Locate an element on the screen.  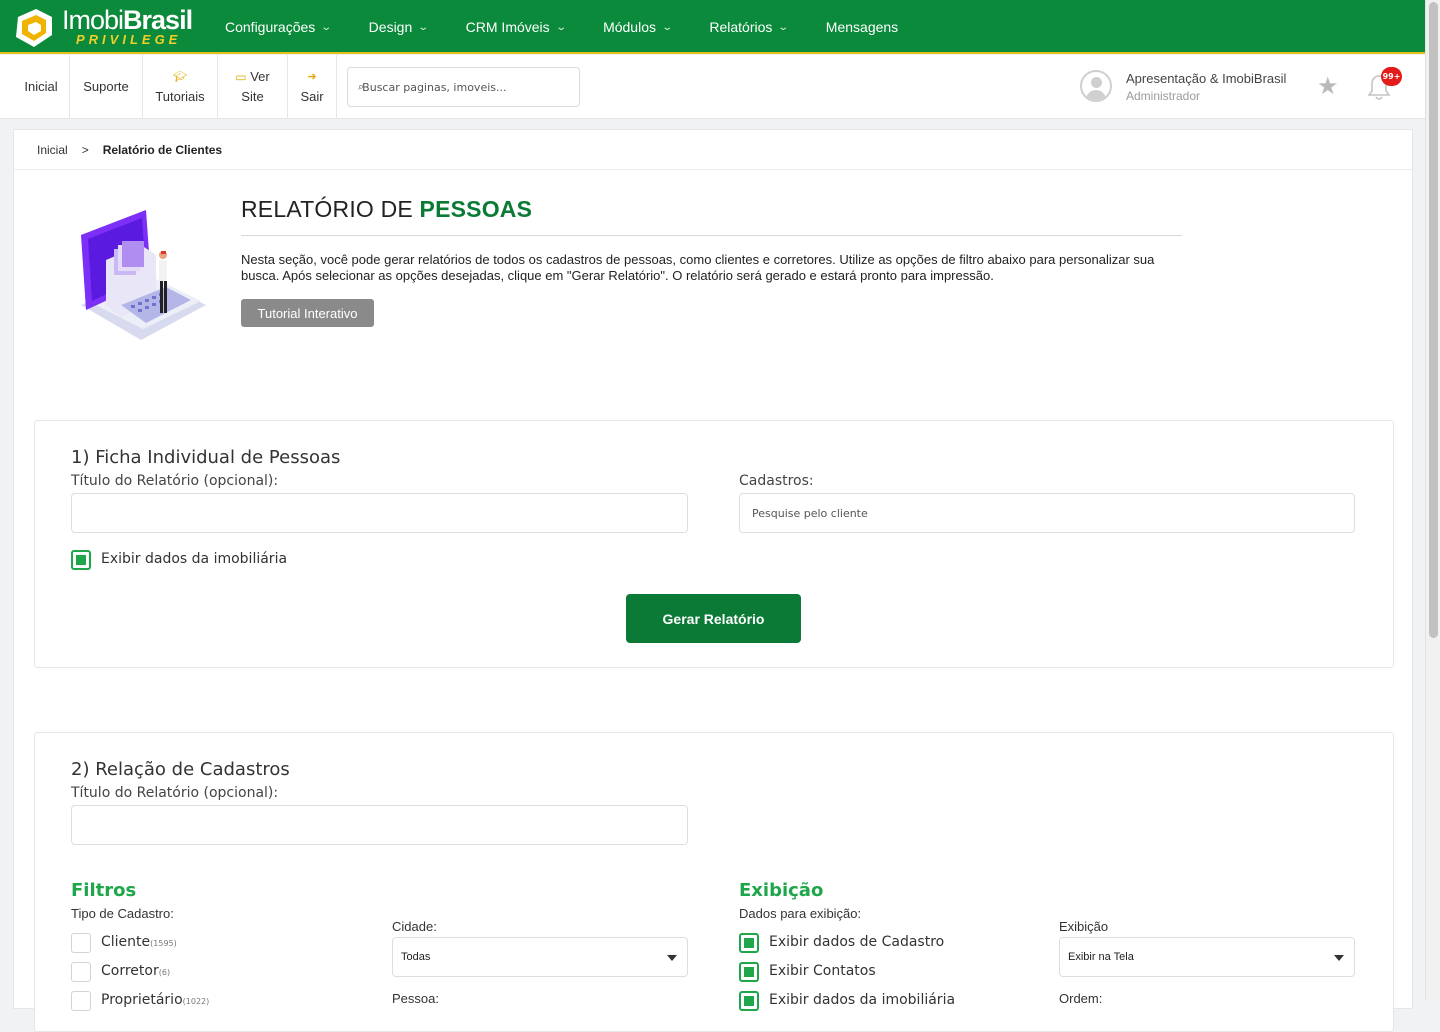
breadcrumb-home: Inicial is located at coordinates (52, 150).